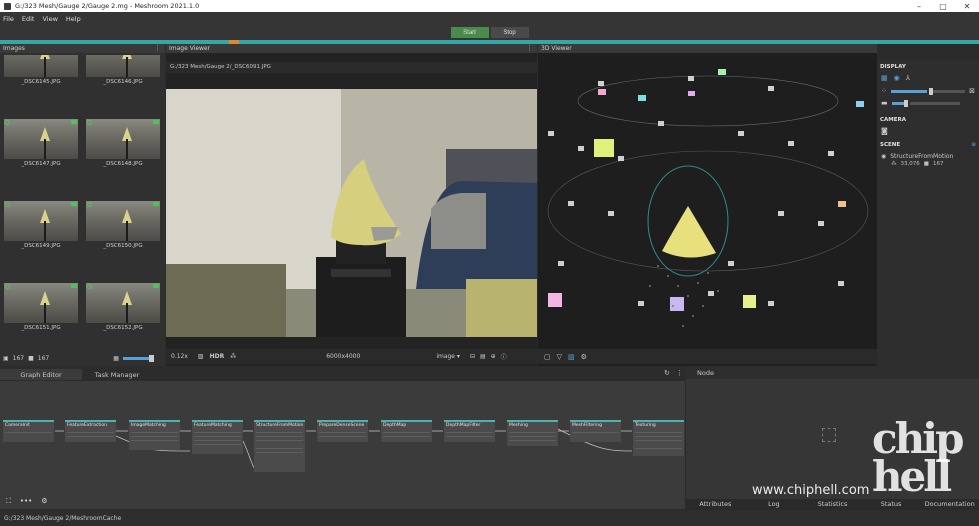 This screenshot has height=526, width=979. What do you see at coordinates (116, 358) in the screenshot?
I see `grid-size-icon: ▦` at bounding box center [116, 358].